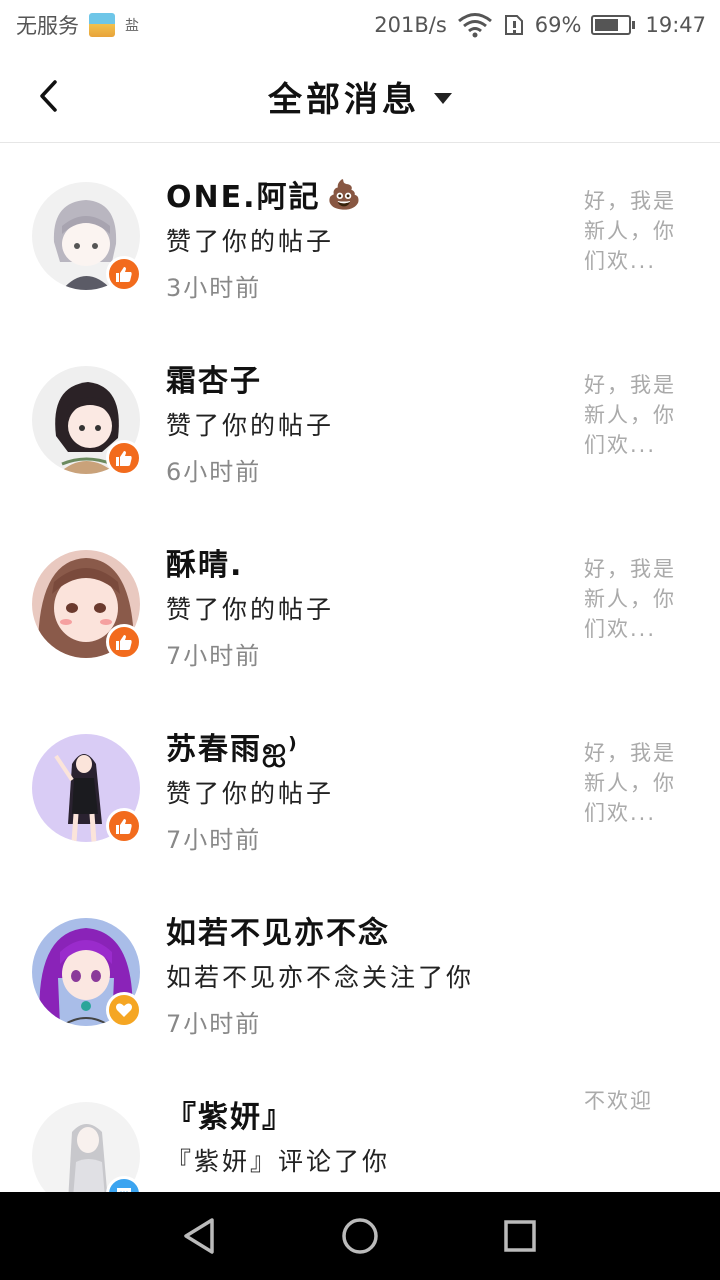  I want to click on status-left: 无服务 盐, so click(77, 25).